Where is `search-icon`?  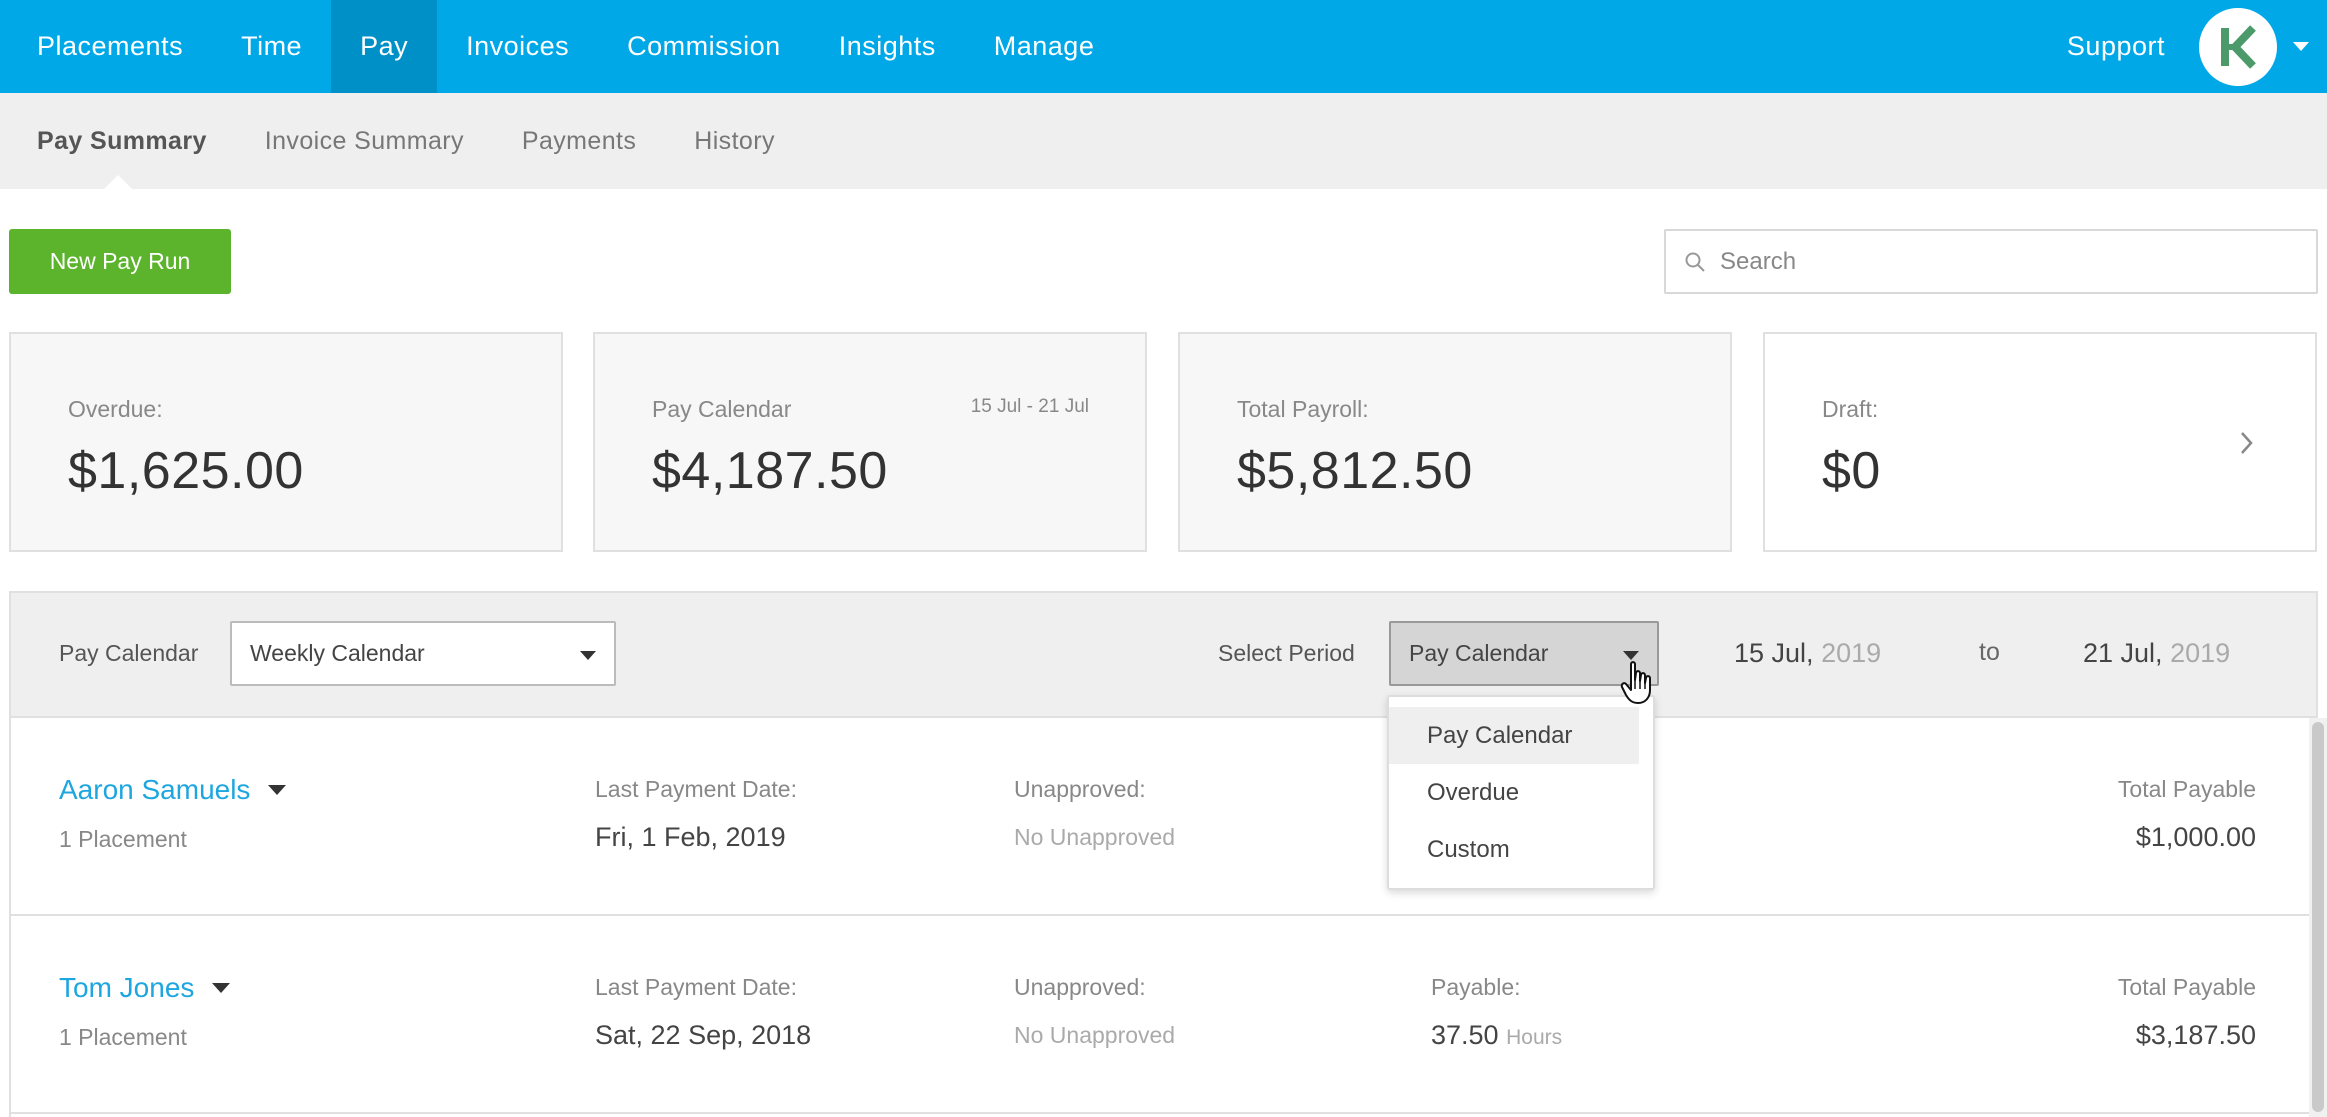
search-icon is located at coordinates (1695, 262).